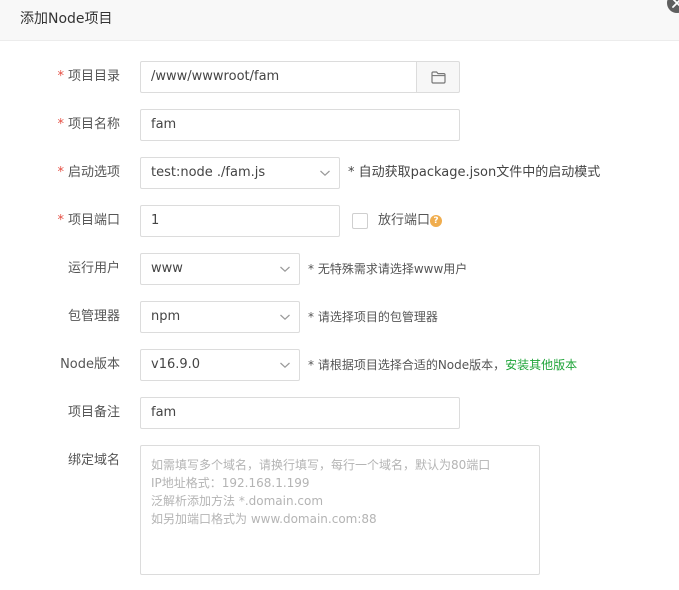 The width and height of the screenshot is (679, 590). I want to click on browse-folder-button, so click(438, 77).